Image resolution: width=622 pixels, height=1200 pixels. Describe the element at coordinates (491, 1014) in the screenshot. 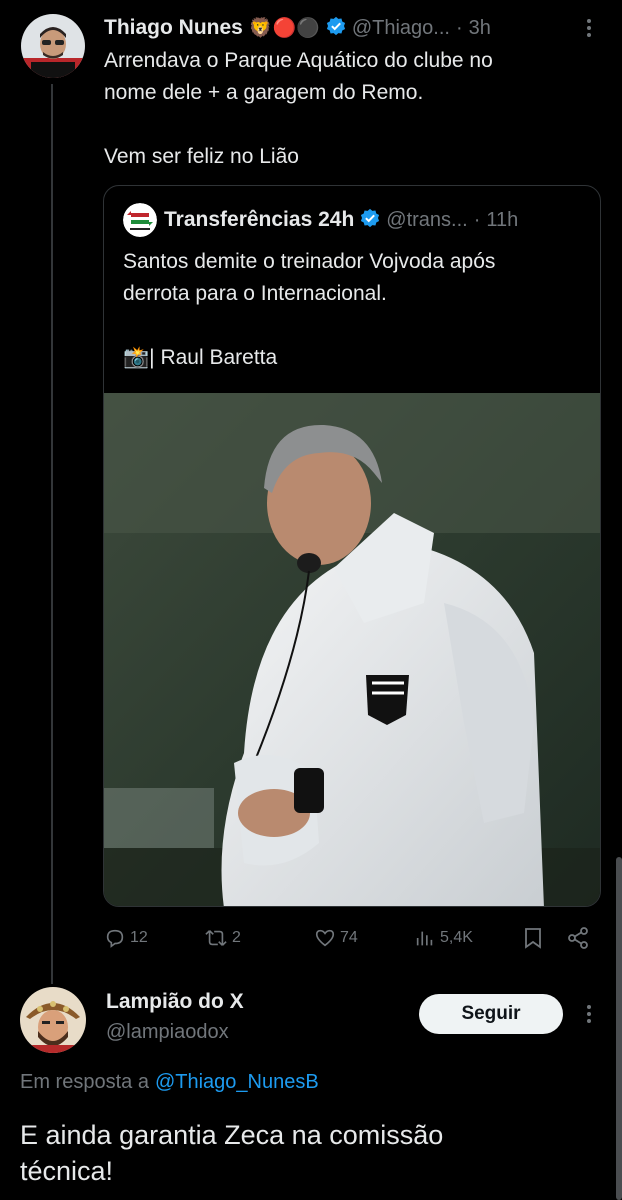

I see `follow-button: Seguir` at that location.